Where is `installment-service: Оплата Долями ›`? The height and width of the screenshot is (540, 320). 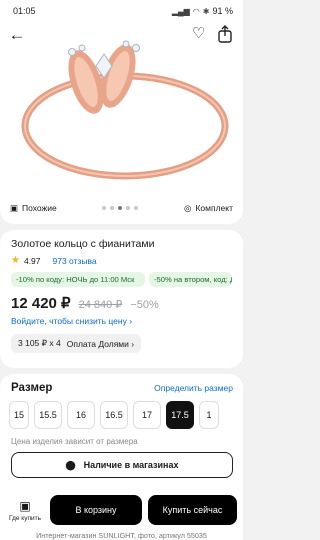 installment-service: Оплата Долями › is located at coordinates (100, 343).